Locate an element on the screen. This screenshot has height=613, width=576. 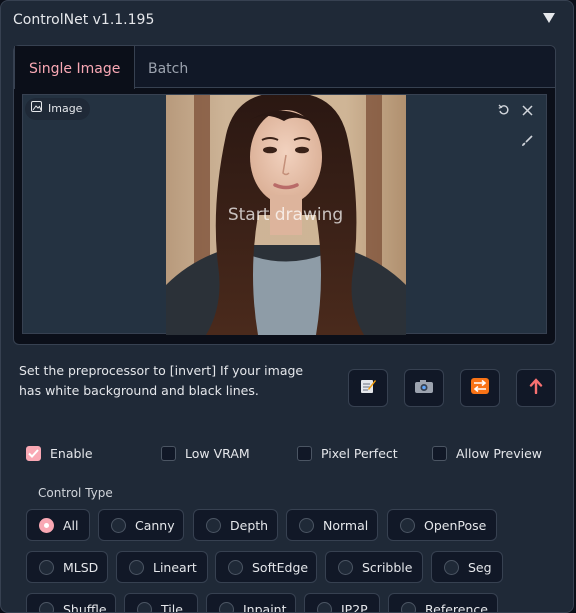
camera-button is located at coordinates (424, 388).